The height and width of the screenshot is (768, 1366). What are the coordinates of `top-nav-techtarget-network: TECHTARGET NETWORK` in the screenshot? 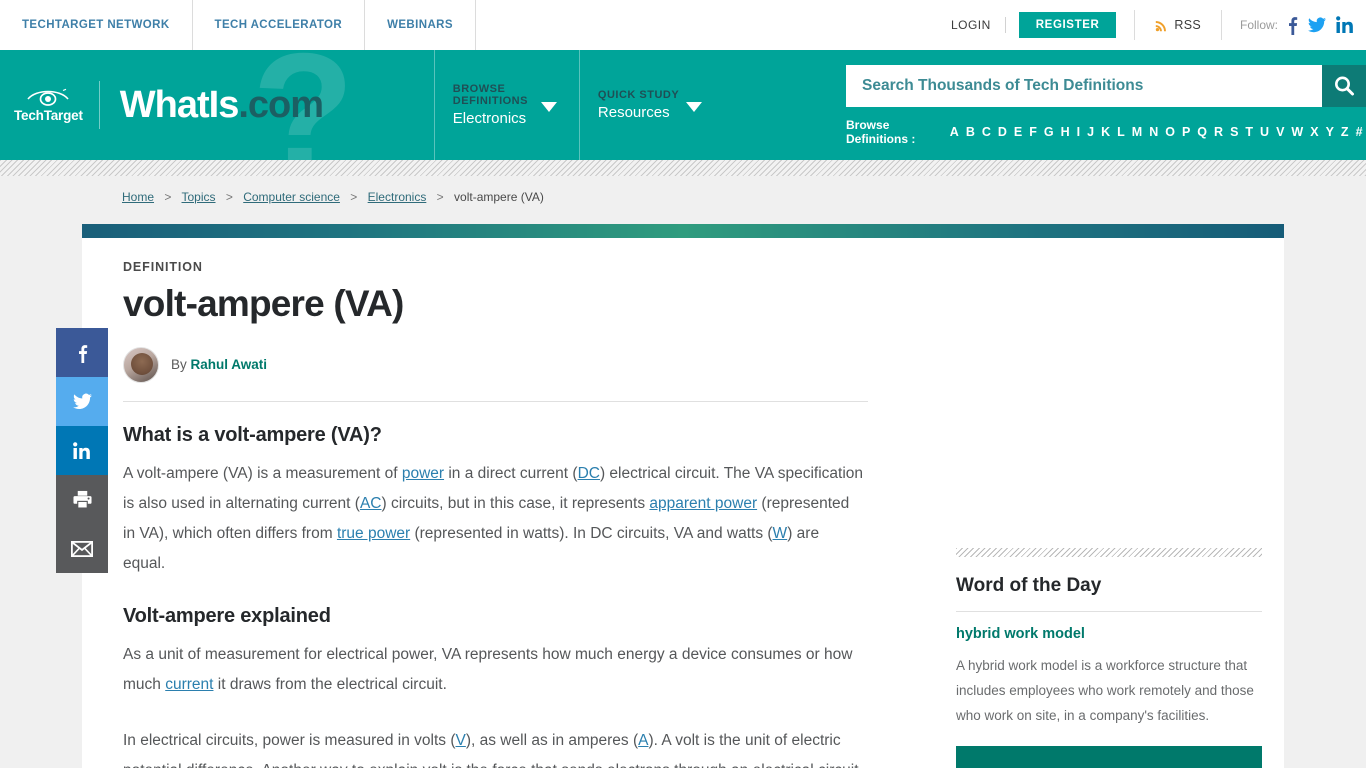 It's located at (96, 25).